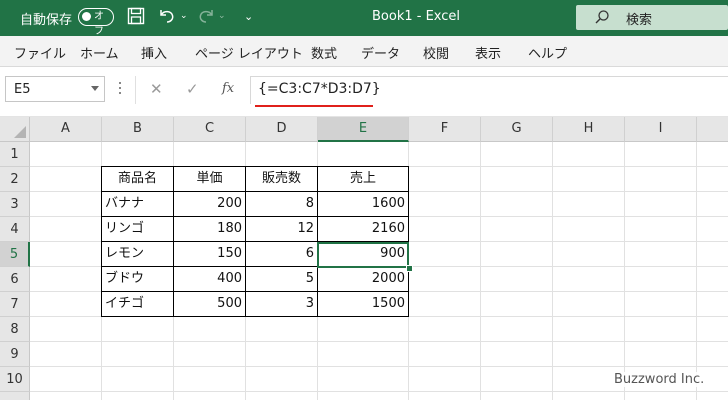  What do you see at coordinates (589, 129) in the screenshot?
I see `column-header-h: H` at bounding box center [589, 129].